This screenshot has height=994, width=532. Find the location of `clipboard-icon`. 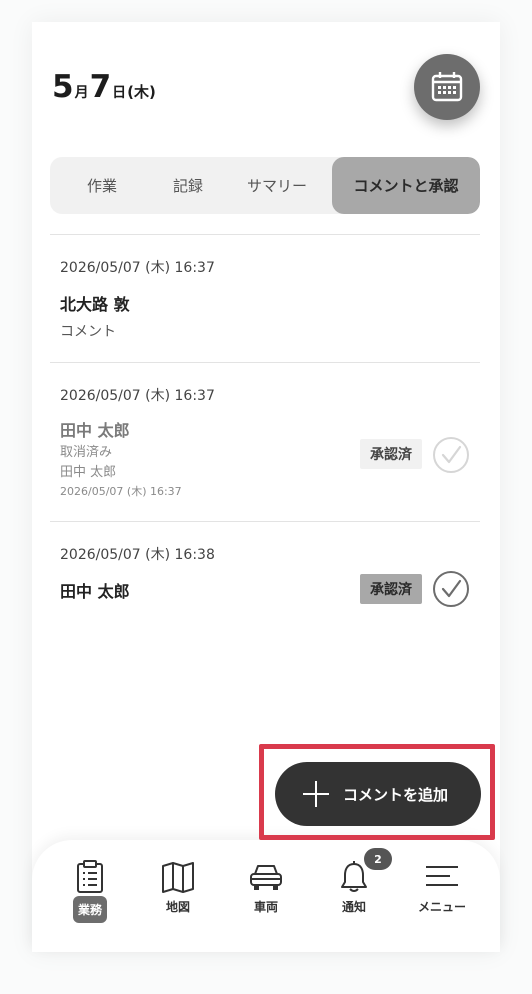

clipboard-icon is located at coordinates (90, 876).